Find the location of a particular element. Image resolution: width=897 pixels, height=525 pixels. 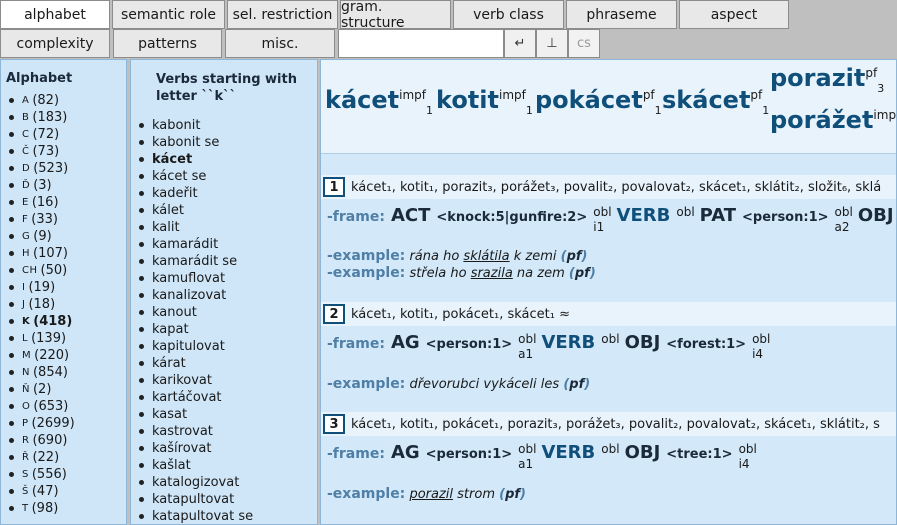

alphabet-item: R (690) is located at coordinates (67, 440).